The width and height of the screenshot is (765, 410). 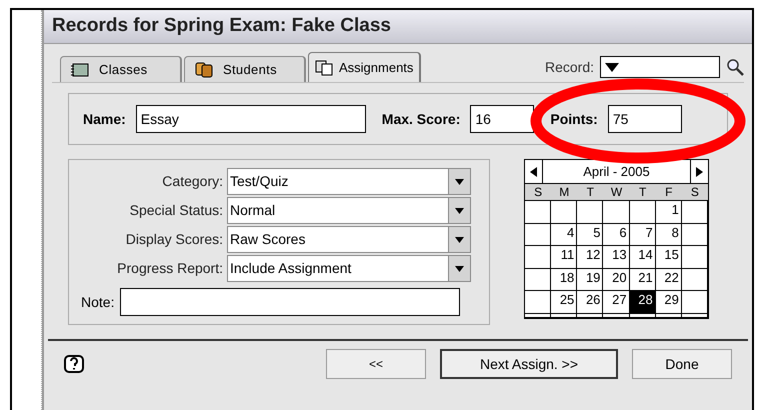 What do you see at coordinates (121, 69) in the screenshot?
I see `tab: Classes` at bounding box center [121, 69].